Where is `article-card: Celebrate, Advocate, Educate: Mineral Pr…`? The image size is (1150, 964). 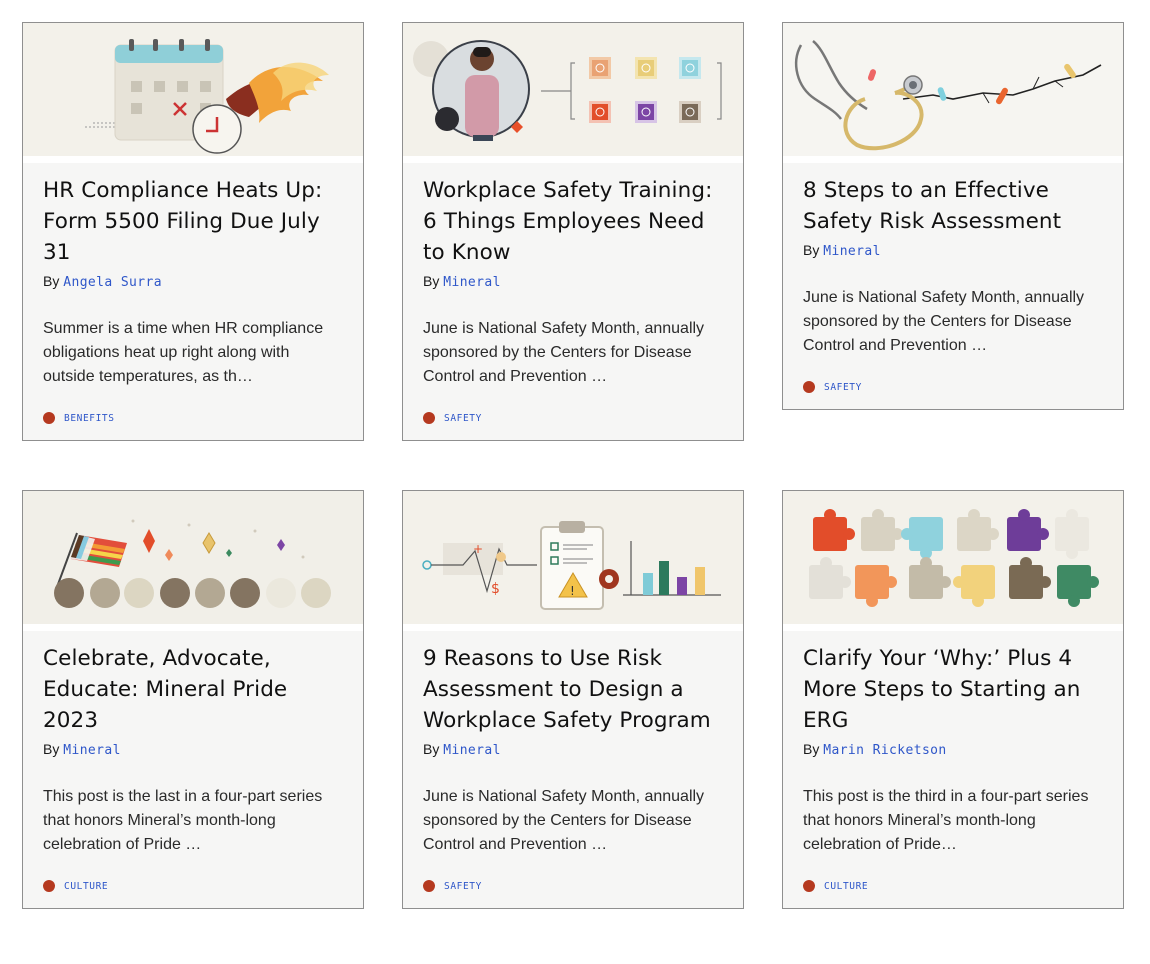 article-card: Celebrate, Advocate, Educate: Mineral Pr… is located at coordinates (193, 699).